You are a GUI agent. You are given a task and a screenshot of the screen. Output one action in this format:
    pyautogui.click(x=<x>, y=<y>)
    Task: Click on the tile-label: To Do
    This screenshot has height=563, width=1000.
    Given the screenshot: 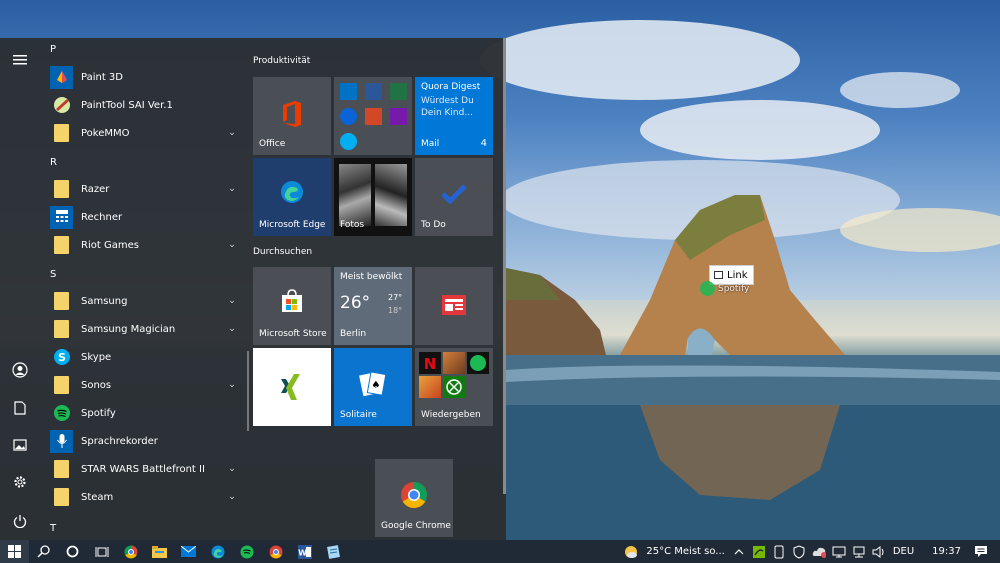 What is the action you would take?
    pyautogui.click(x=433, y=225)
    